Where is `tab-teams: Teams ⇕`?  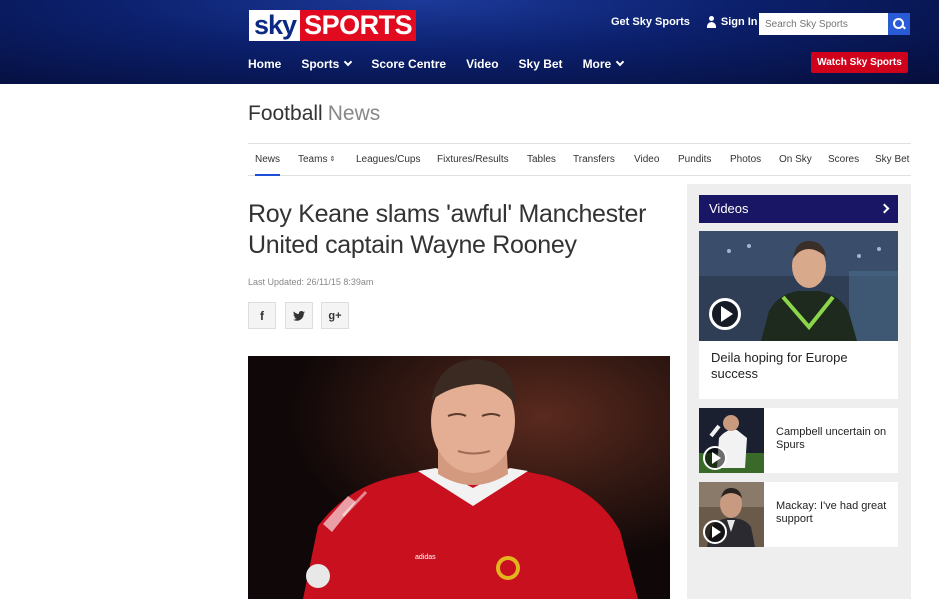
tab-teams: Teams ⇕ is located at coordinates (316, 159).